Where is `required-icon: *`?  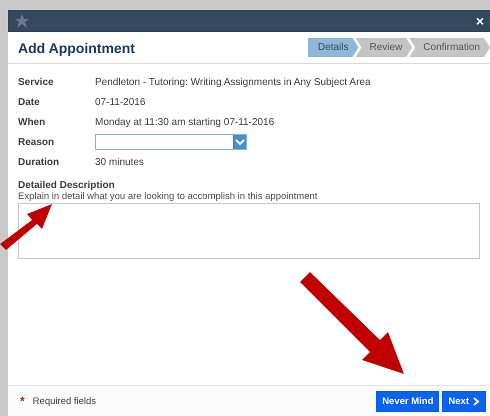 required-icon: * is located at coordinates (22, 401).